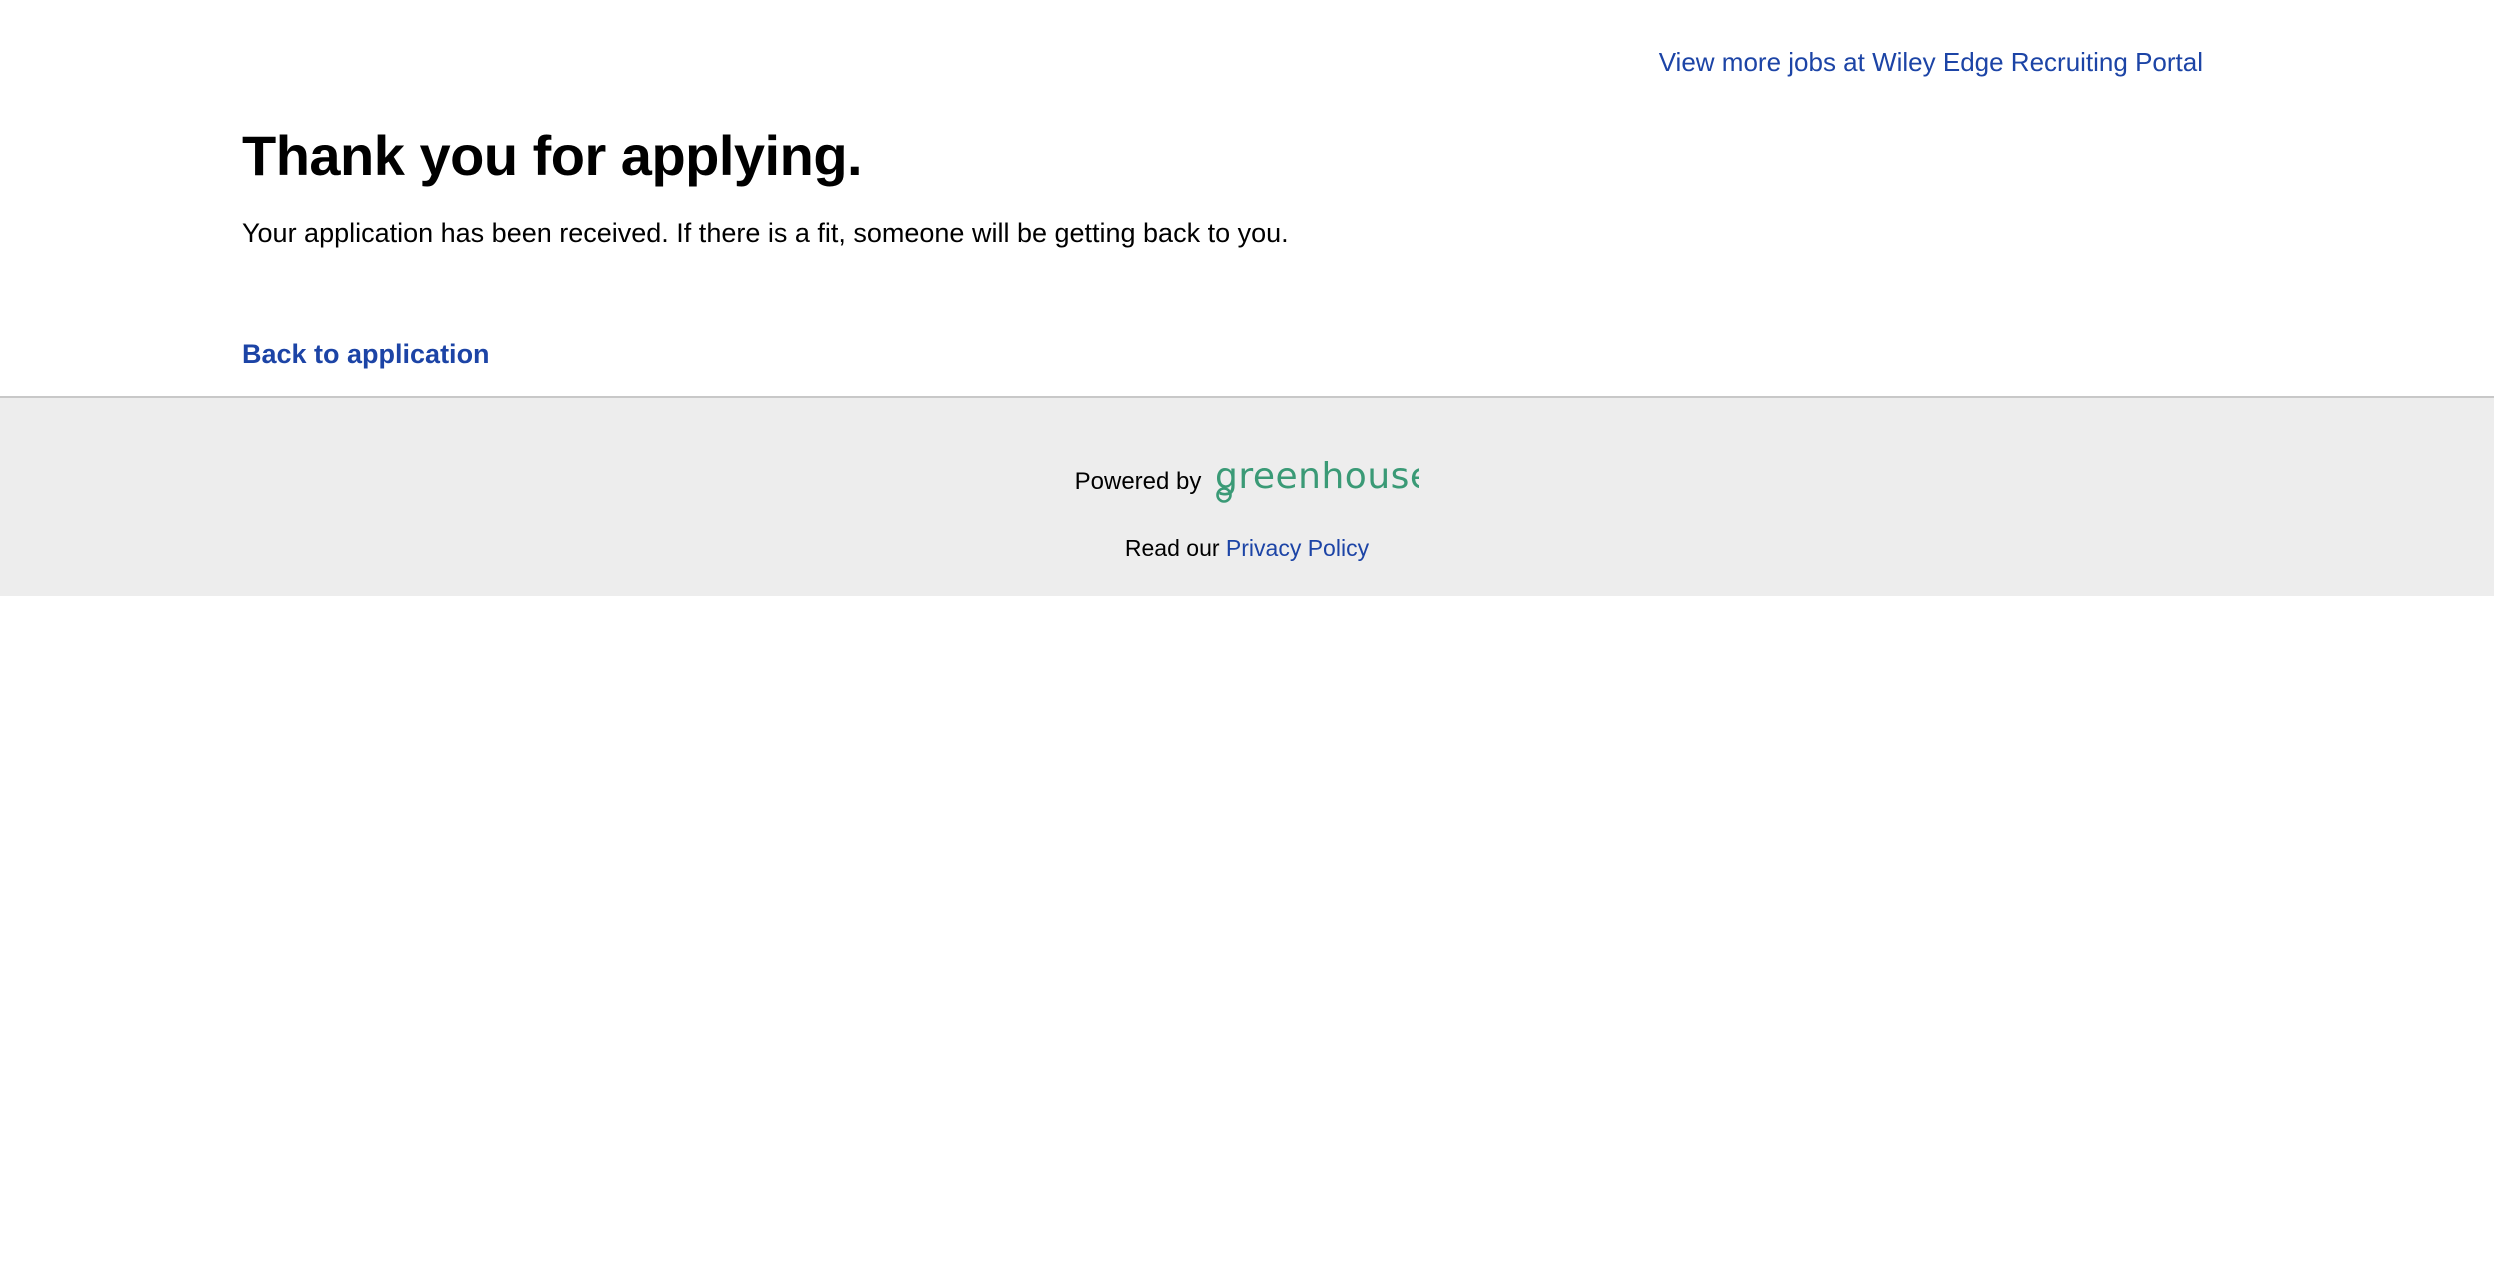 This screenshot has width=2494, height=1272. I want to click on greenhouse-wordmark: greenhouse, so click(1317, 476).